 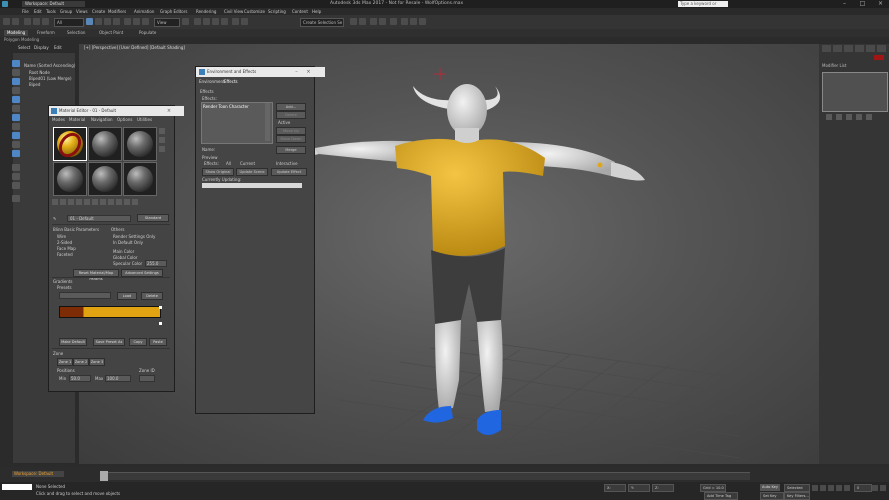 What do you see at coordinates (875, 488) in the screenshot?
I see `zoom-extents-icon` at bounding box center [875, 488].